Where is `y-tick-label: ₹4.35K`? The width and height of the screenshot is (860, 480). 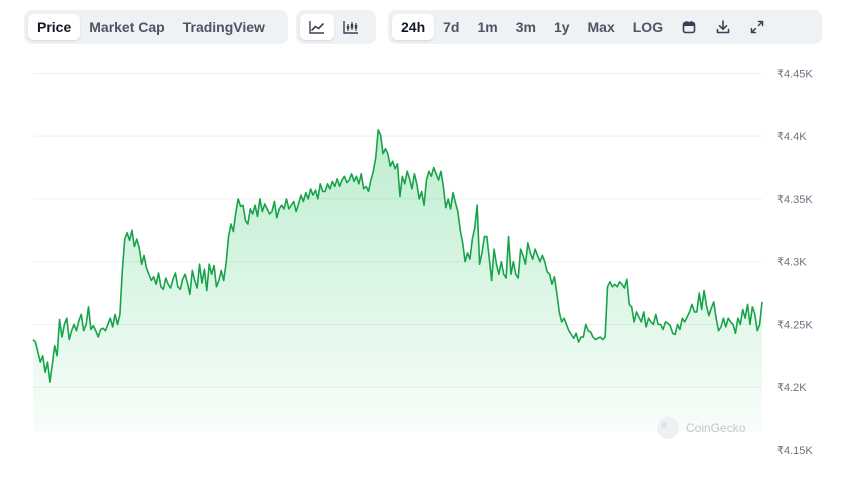 y-tick-label: ₹4.35K is located at coordinates (795, 200).